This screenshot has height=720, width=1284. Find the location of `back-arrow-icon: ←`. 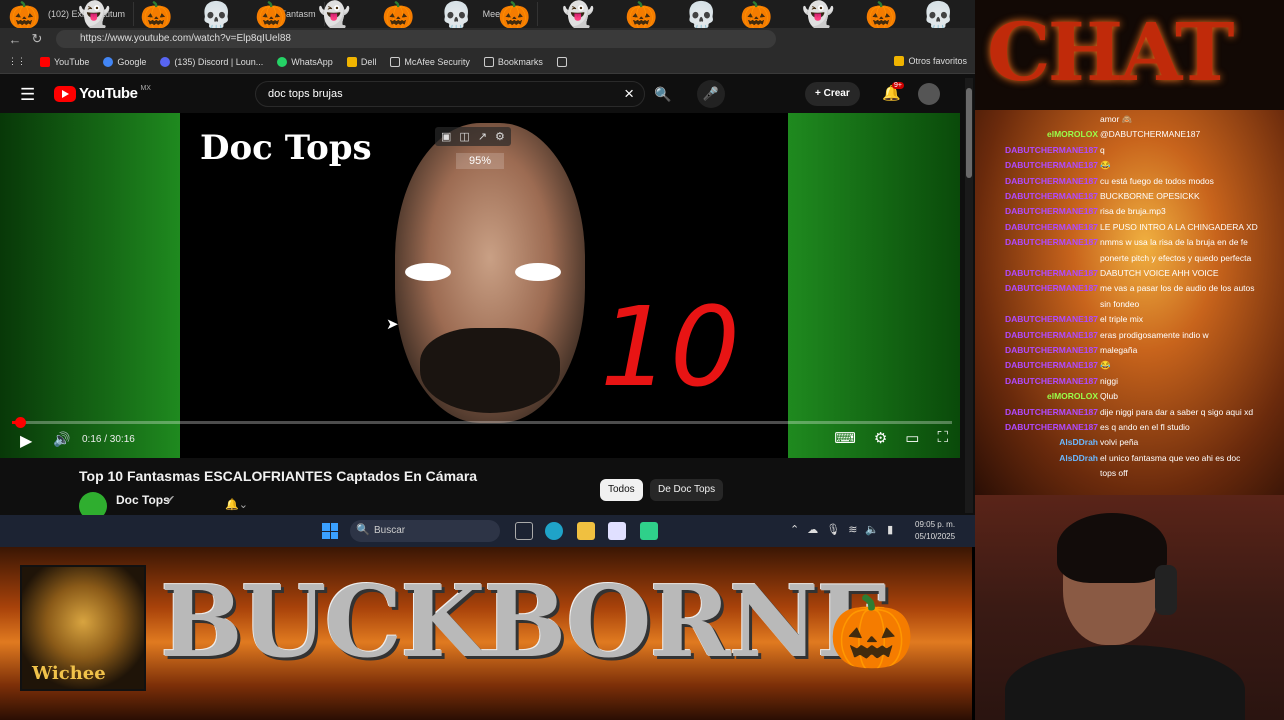

back-arrow-icon: ← is located at coordinates (15, 39).